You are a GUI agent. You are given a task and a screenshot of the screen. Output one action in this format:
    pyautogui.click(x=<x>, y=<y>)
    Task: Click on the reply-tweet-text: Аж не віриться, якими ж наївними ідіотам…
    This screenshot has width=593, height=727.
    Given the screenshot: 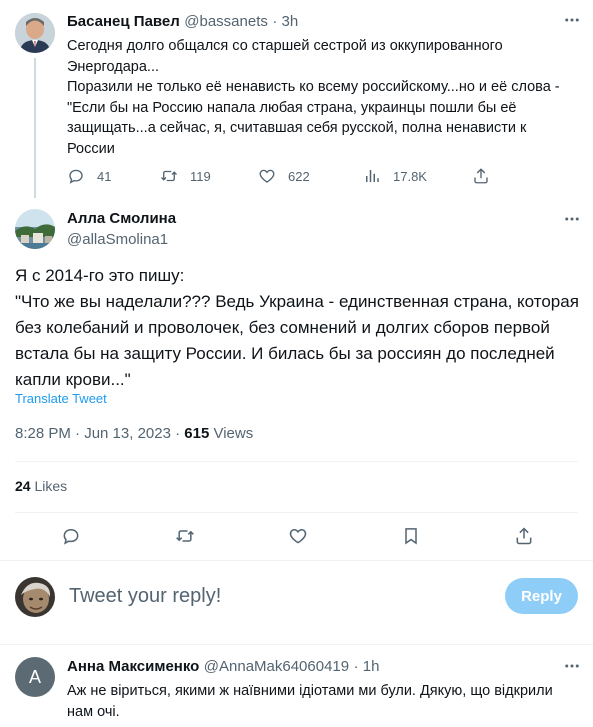 What is the action you would take?
    pyautogui.click(x=324, y=701)
    